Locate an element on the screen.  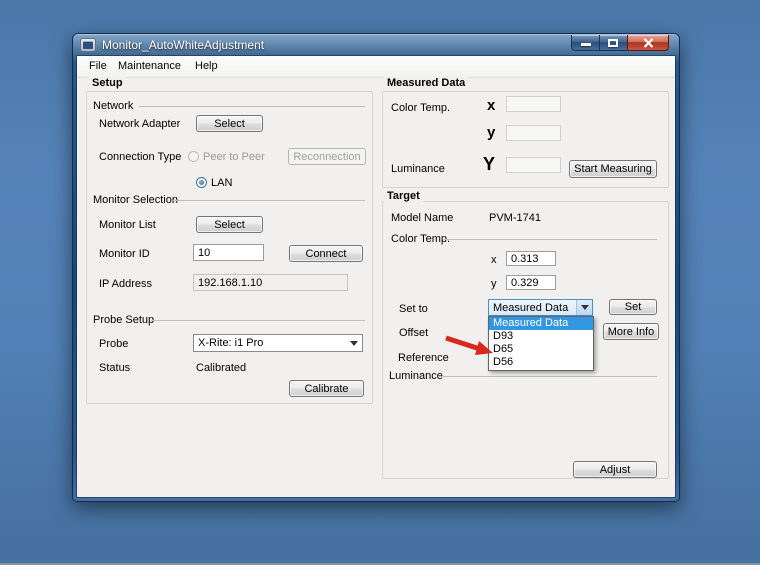
dropdown-option-d65: D65 is located at coordinates (541, 349).